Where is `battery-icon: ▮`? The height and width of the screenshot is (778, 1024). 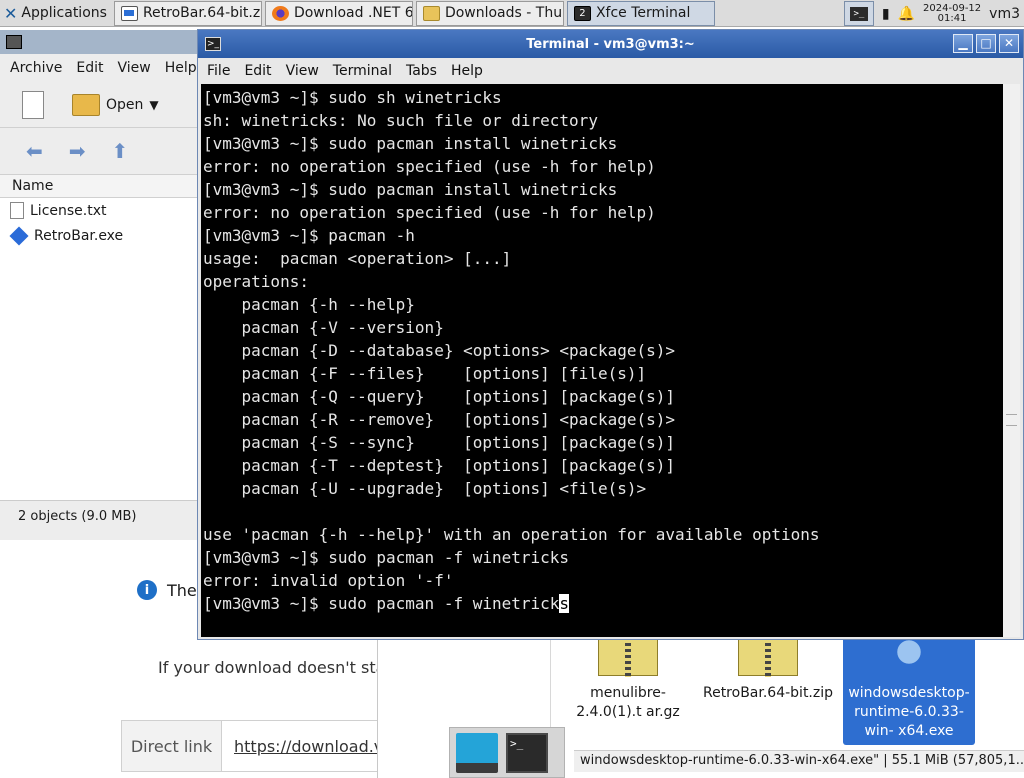 battery-icon: ▮ is located at coordinates (886, 14).